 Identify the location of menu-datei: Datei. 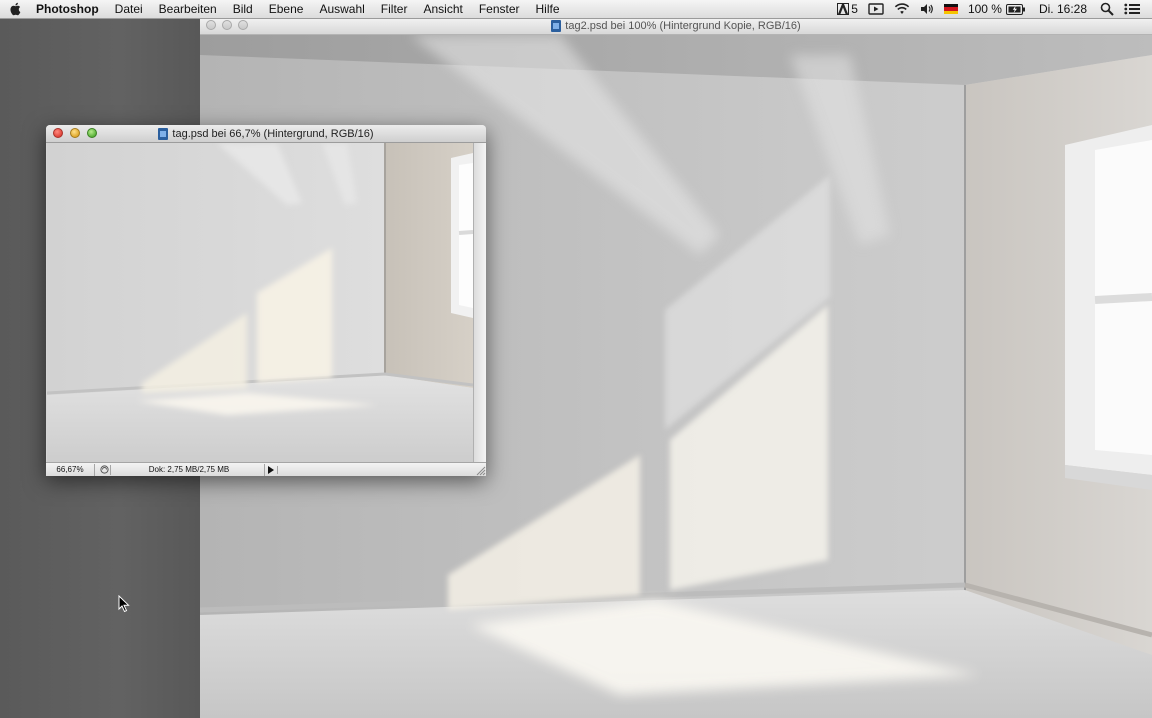
(129, 9).